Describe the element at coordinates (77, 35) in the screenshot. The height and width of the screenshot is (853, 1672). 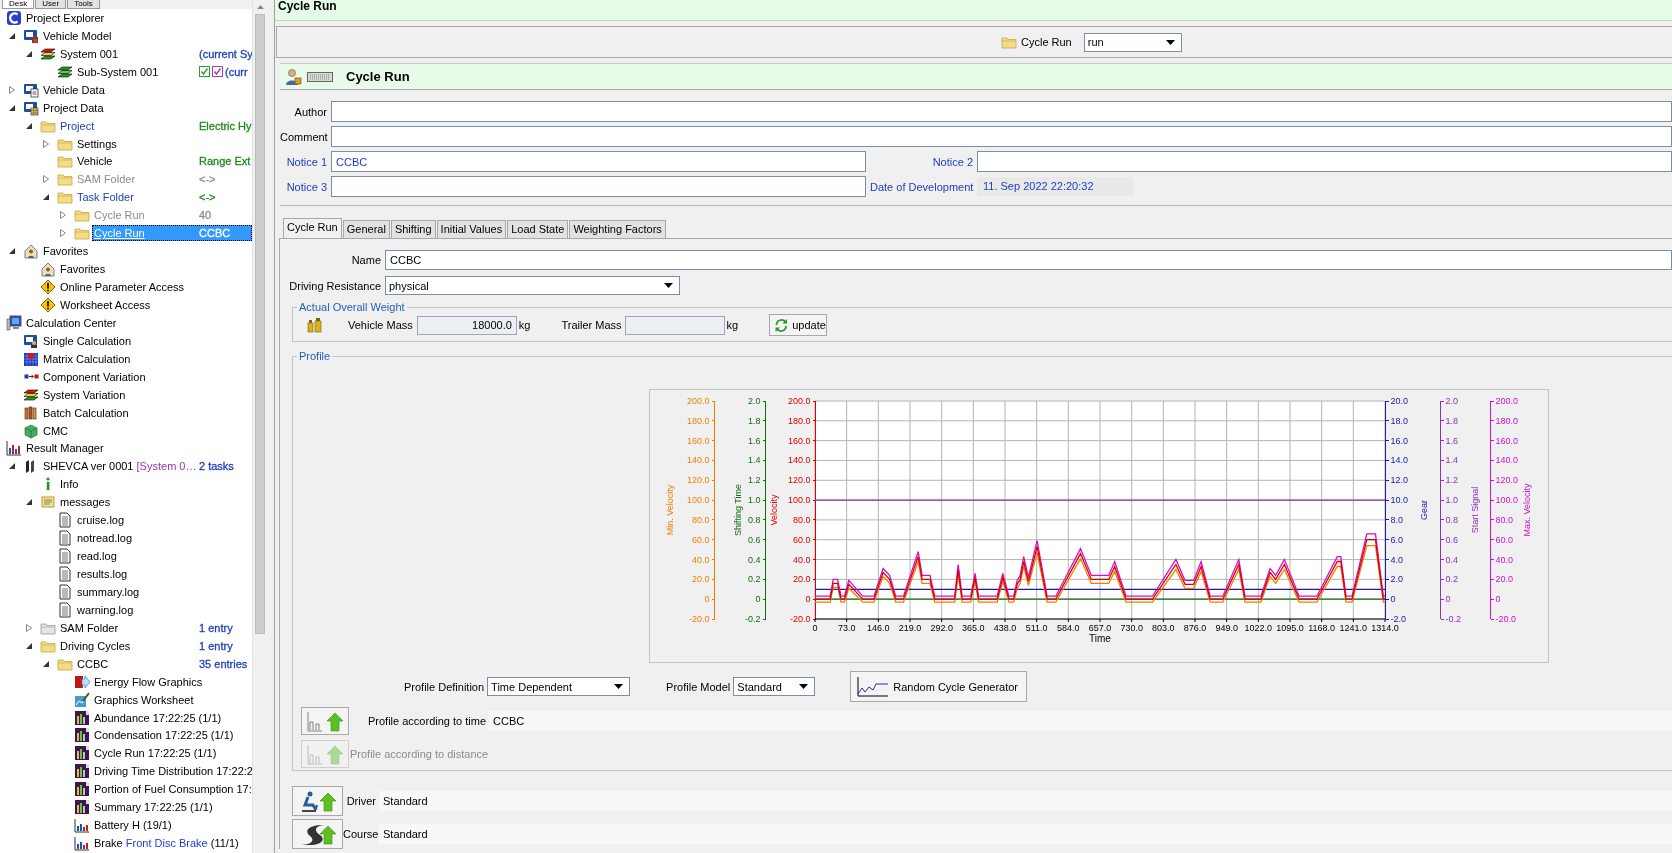
I see `tree-item: Vehicle Model` at that location.